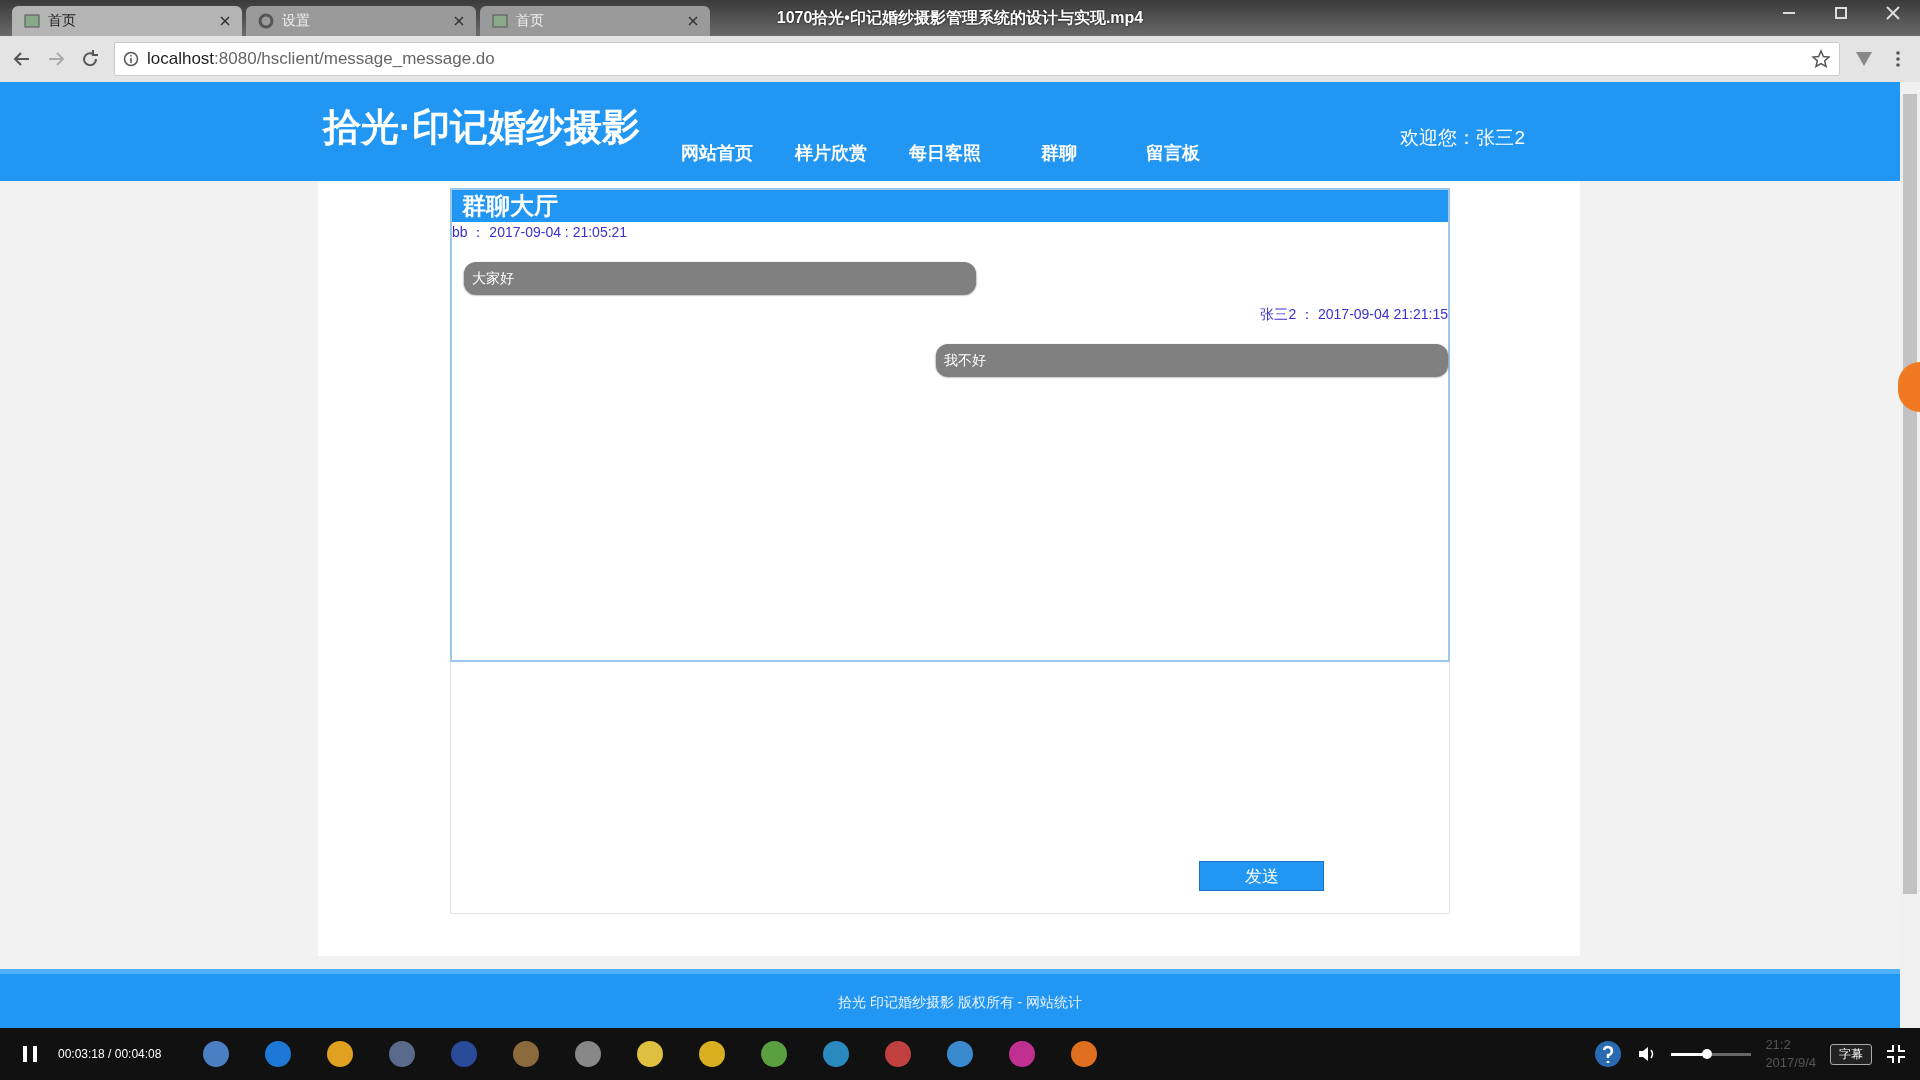 This screenshot has width=1920, height=1080. I want to click on nav-link: 每日客照, so click(944, 153).